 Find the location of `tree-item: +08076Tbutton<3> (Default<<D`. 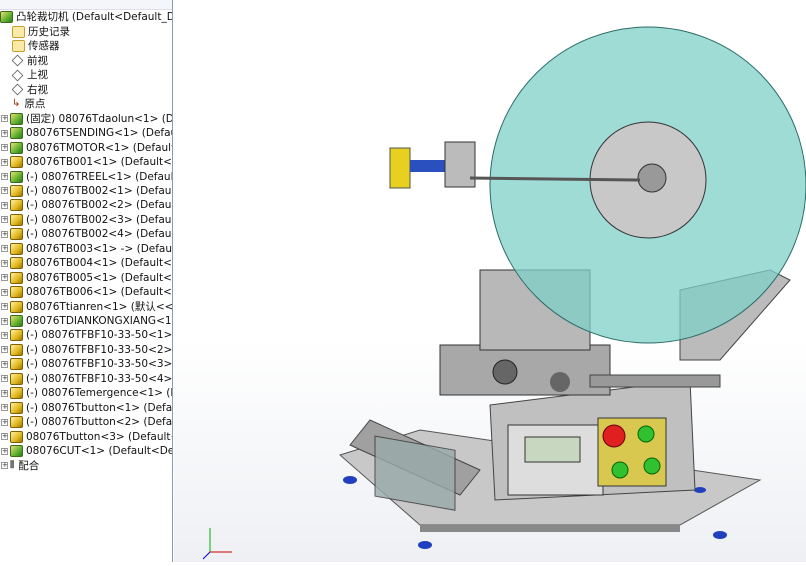

tree-item: +08076Tbutton<3> (Default<<D is located at coordinates (86, 437).